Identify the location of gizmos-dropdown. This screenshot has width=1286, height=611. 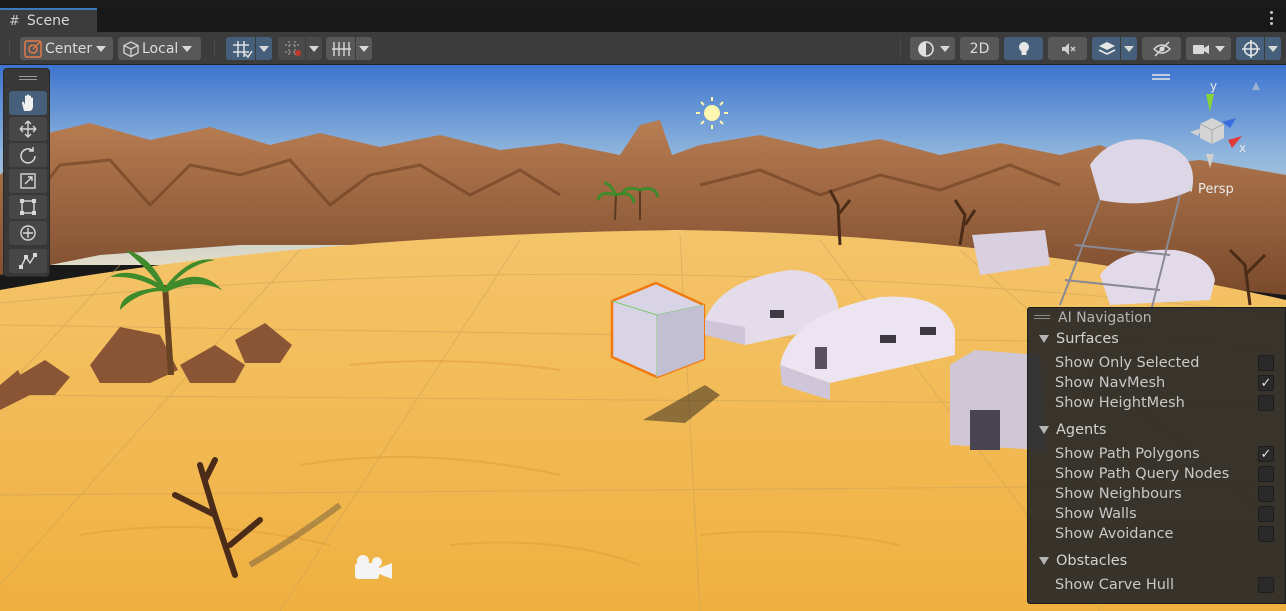
(1258, 48).